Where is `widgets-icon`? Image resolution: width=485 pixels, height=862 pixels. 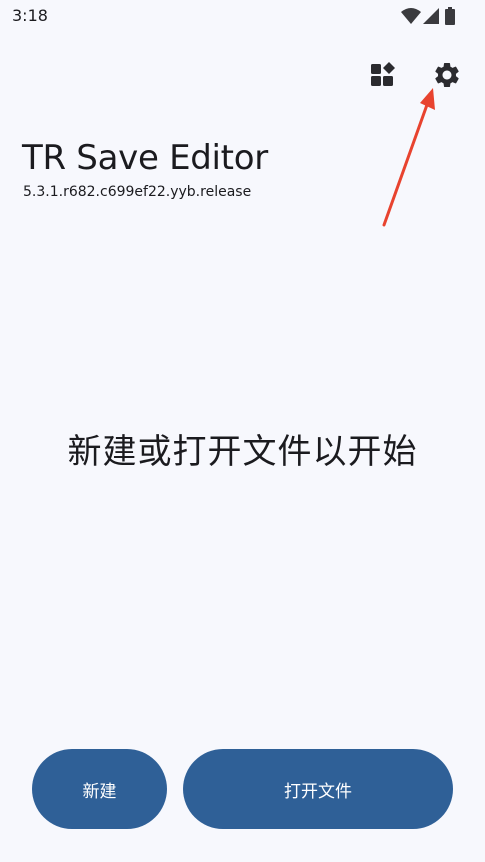
widgets-icon is located at coordinates (383, 74).